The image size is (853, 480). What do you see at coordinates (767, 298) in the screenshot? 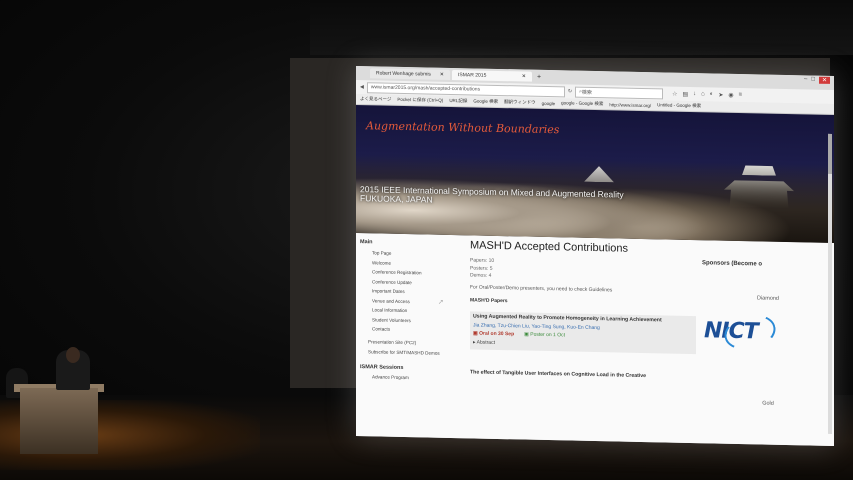
I see `sponsor-tier-diamond: Diamond` at bounding box center [767, 298].